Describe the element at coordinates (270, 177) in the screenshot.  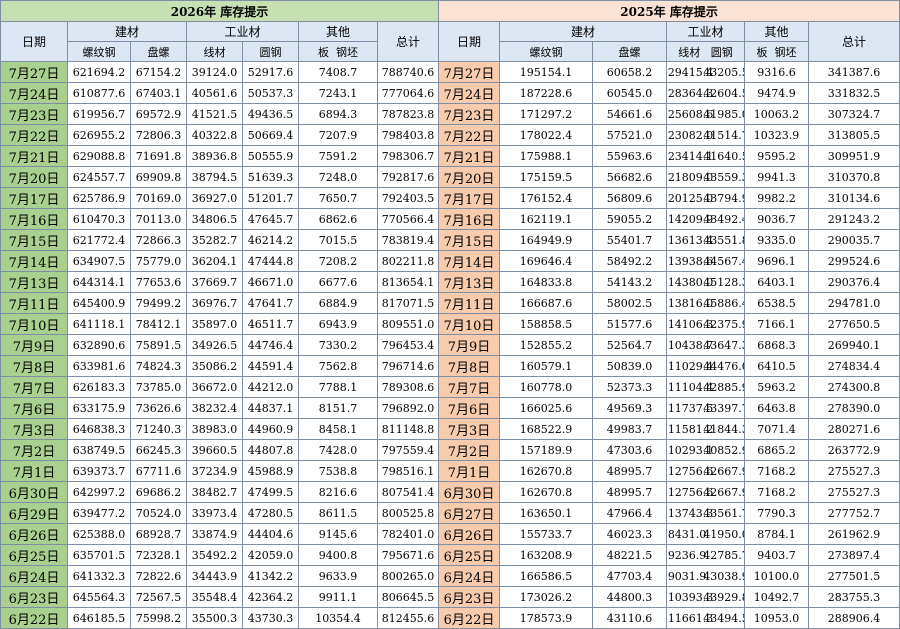
I see `value-cell-2026: 51639.3` at that location.